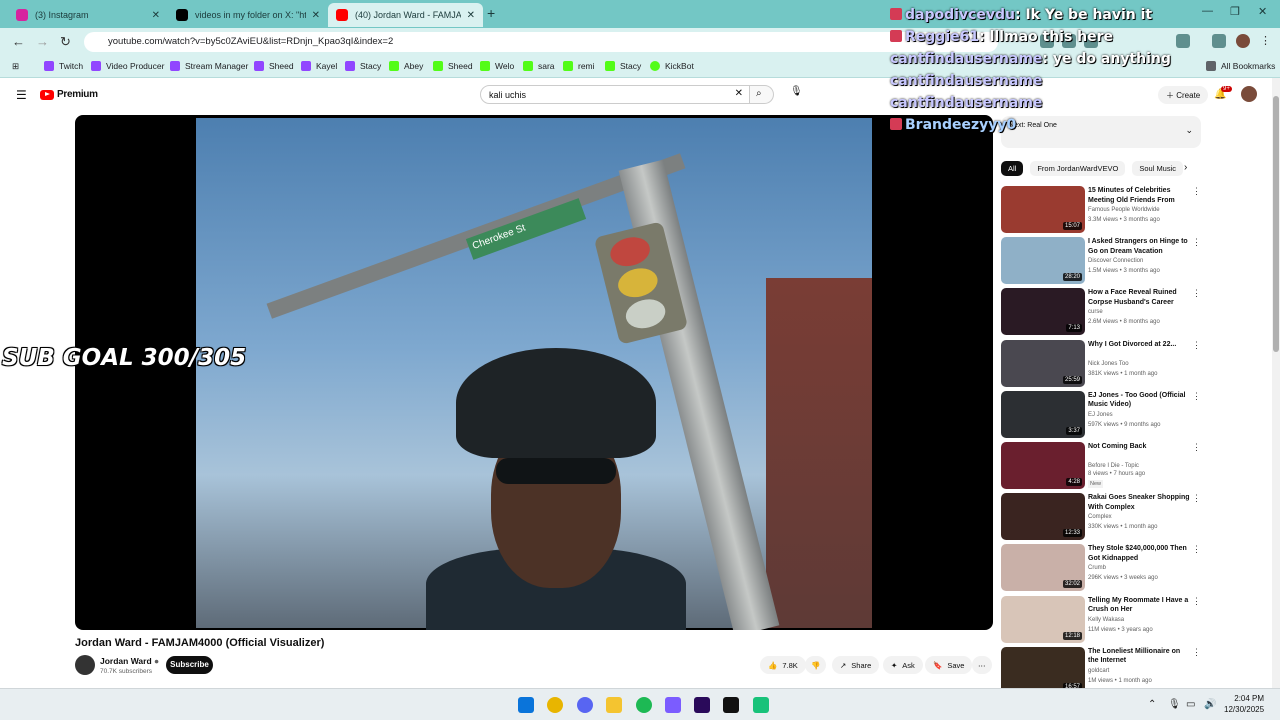 The image size is (1280, 720). What do you see at coordinates (1140, 447) in the screenshot?
I see `recommendation-title: Not Coming Back` at bounding box center [1140, 447].